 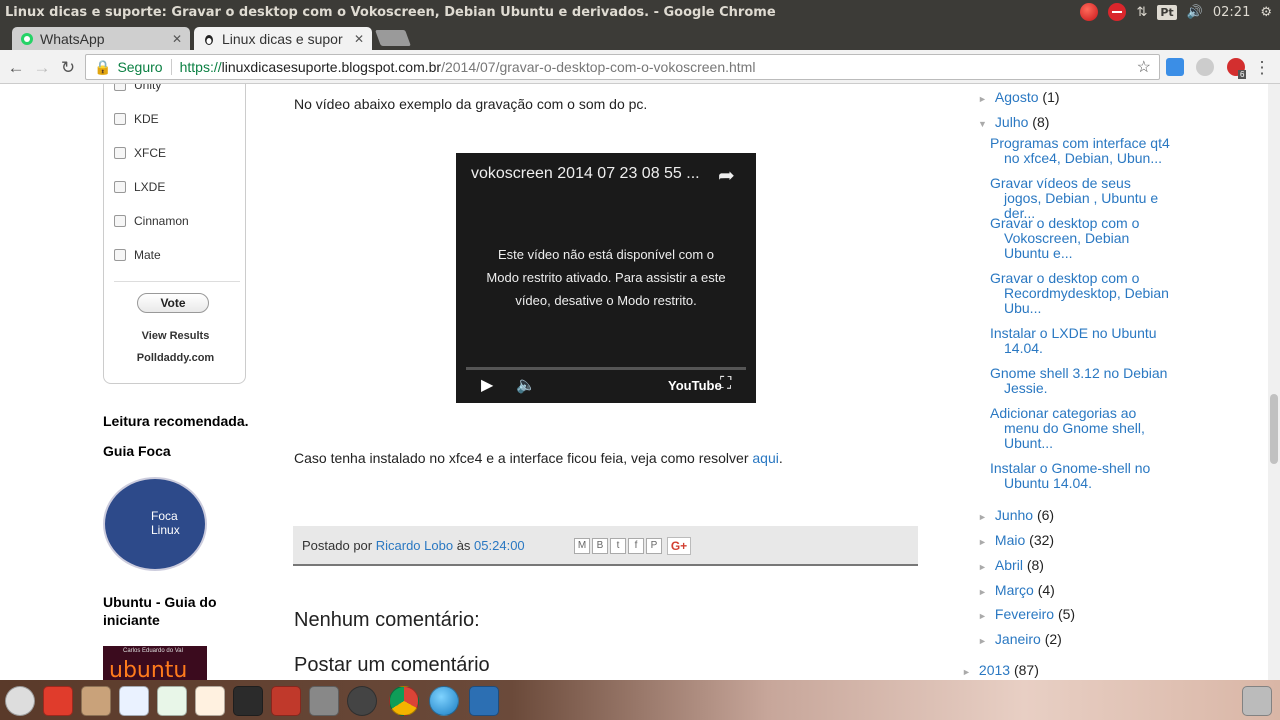 I want to click on month-label: Agosto, so click(x=1017, y=97).